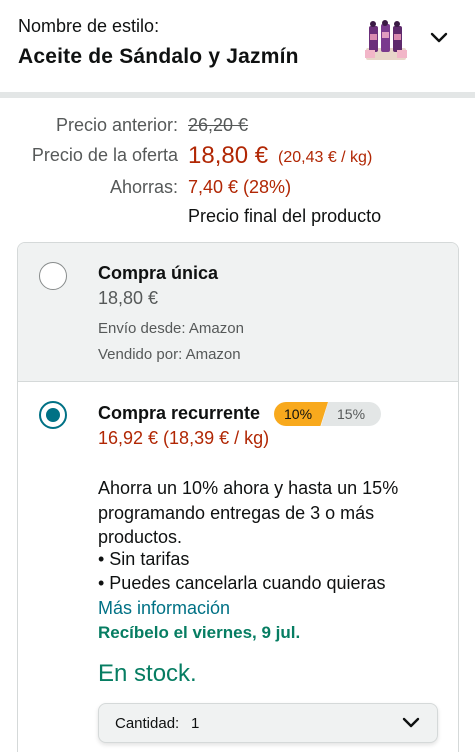 The image size is (475, 752). Describe the element at coordinates (158, 56) in the screenshot. I see `style-value: Aceite de Sándalo y Jazmín` at that location.